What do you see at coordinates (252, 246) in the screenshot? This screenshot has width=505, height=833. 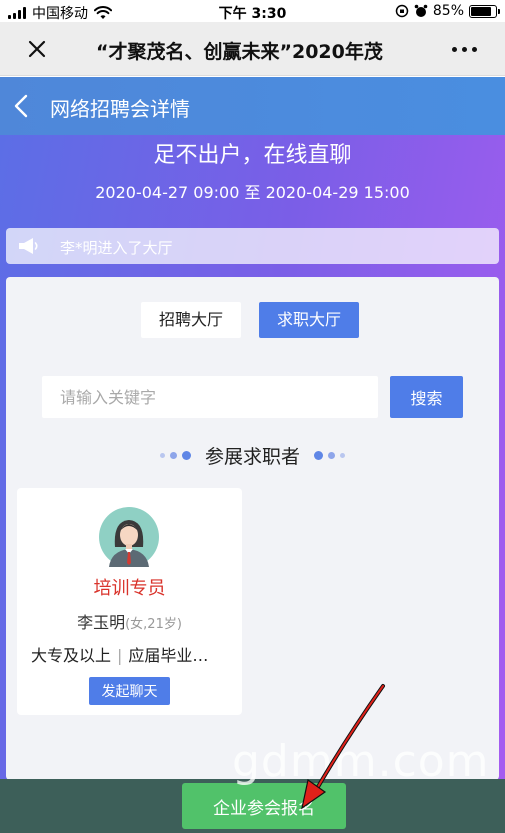 I see `entry-notice: 李*明进入了大厅` at bounding box center [252, 246].